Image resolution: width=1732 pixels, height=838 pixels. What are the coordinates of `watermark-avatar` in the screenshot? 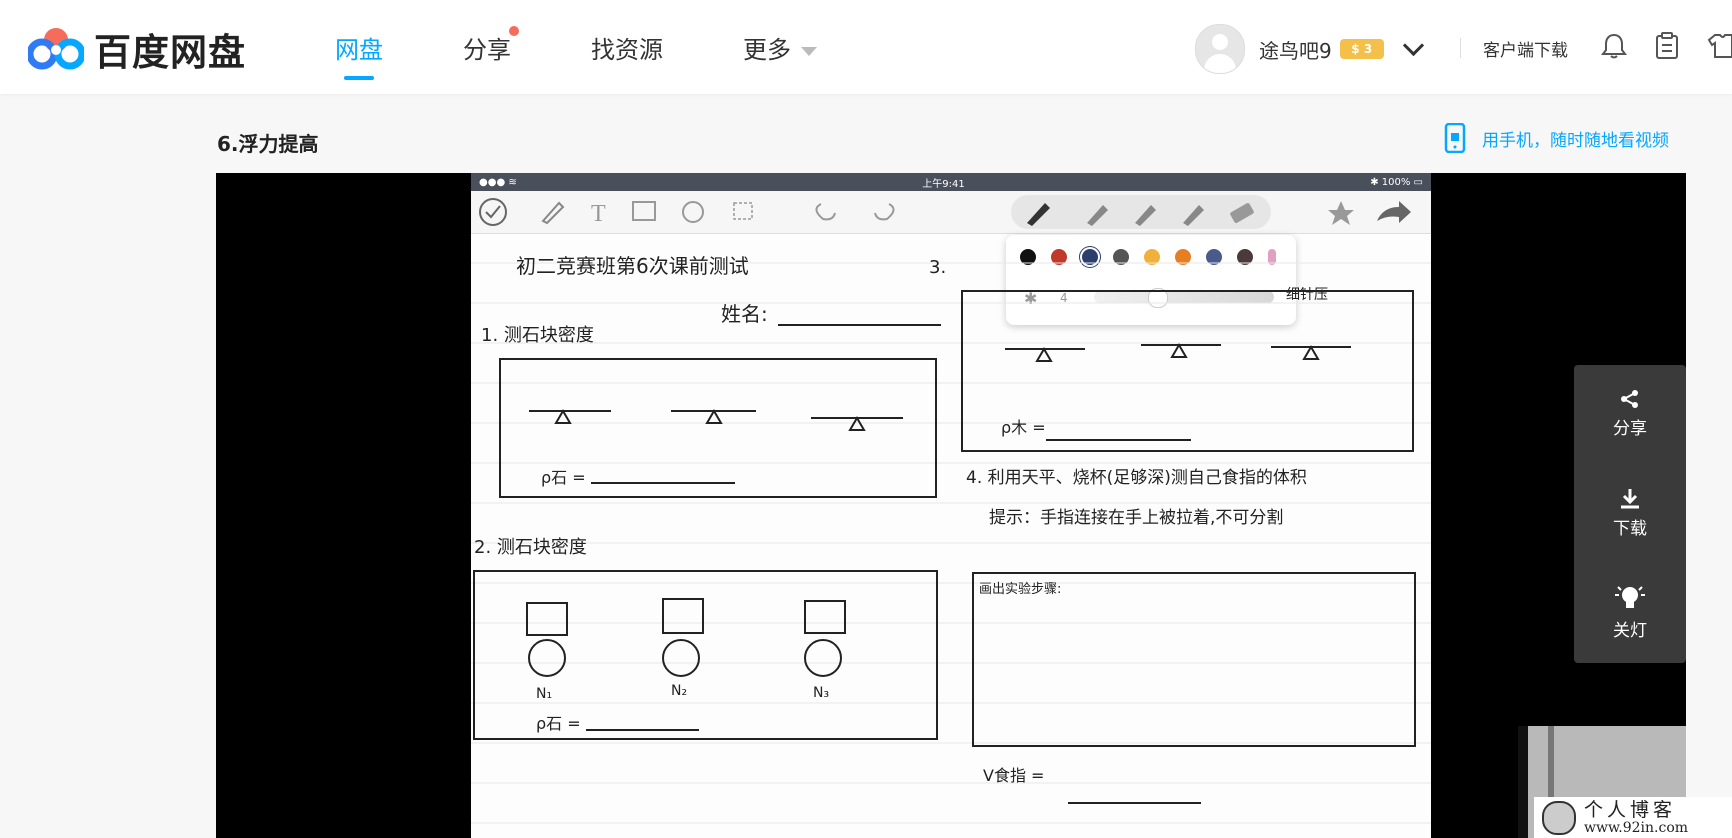 It's located at (1559, 817).